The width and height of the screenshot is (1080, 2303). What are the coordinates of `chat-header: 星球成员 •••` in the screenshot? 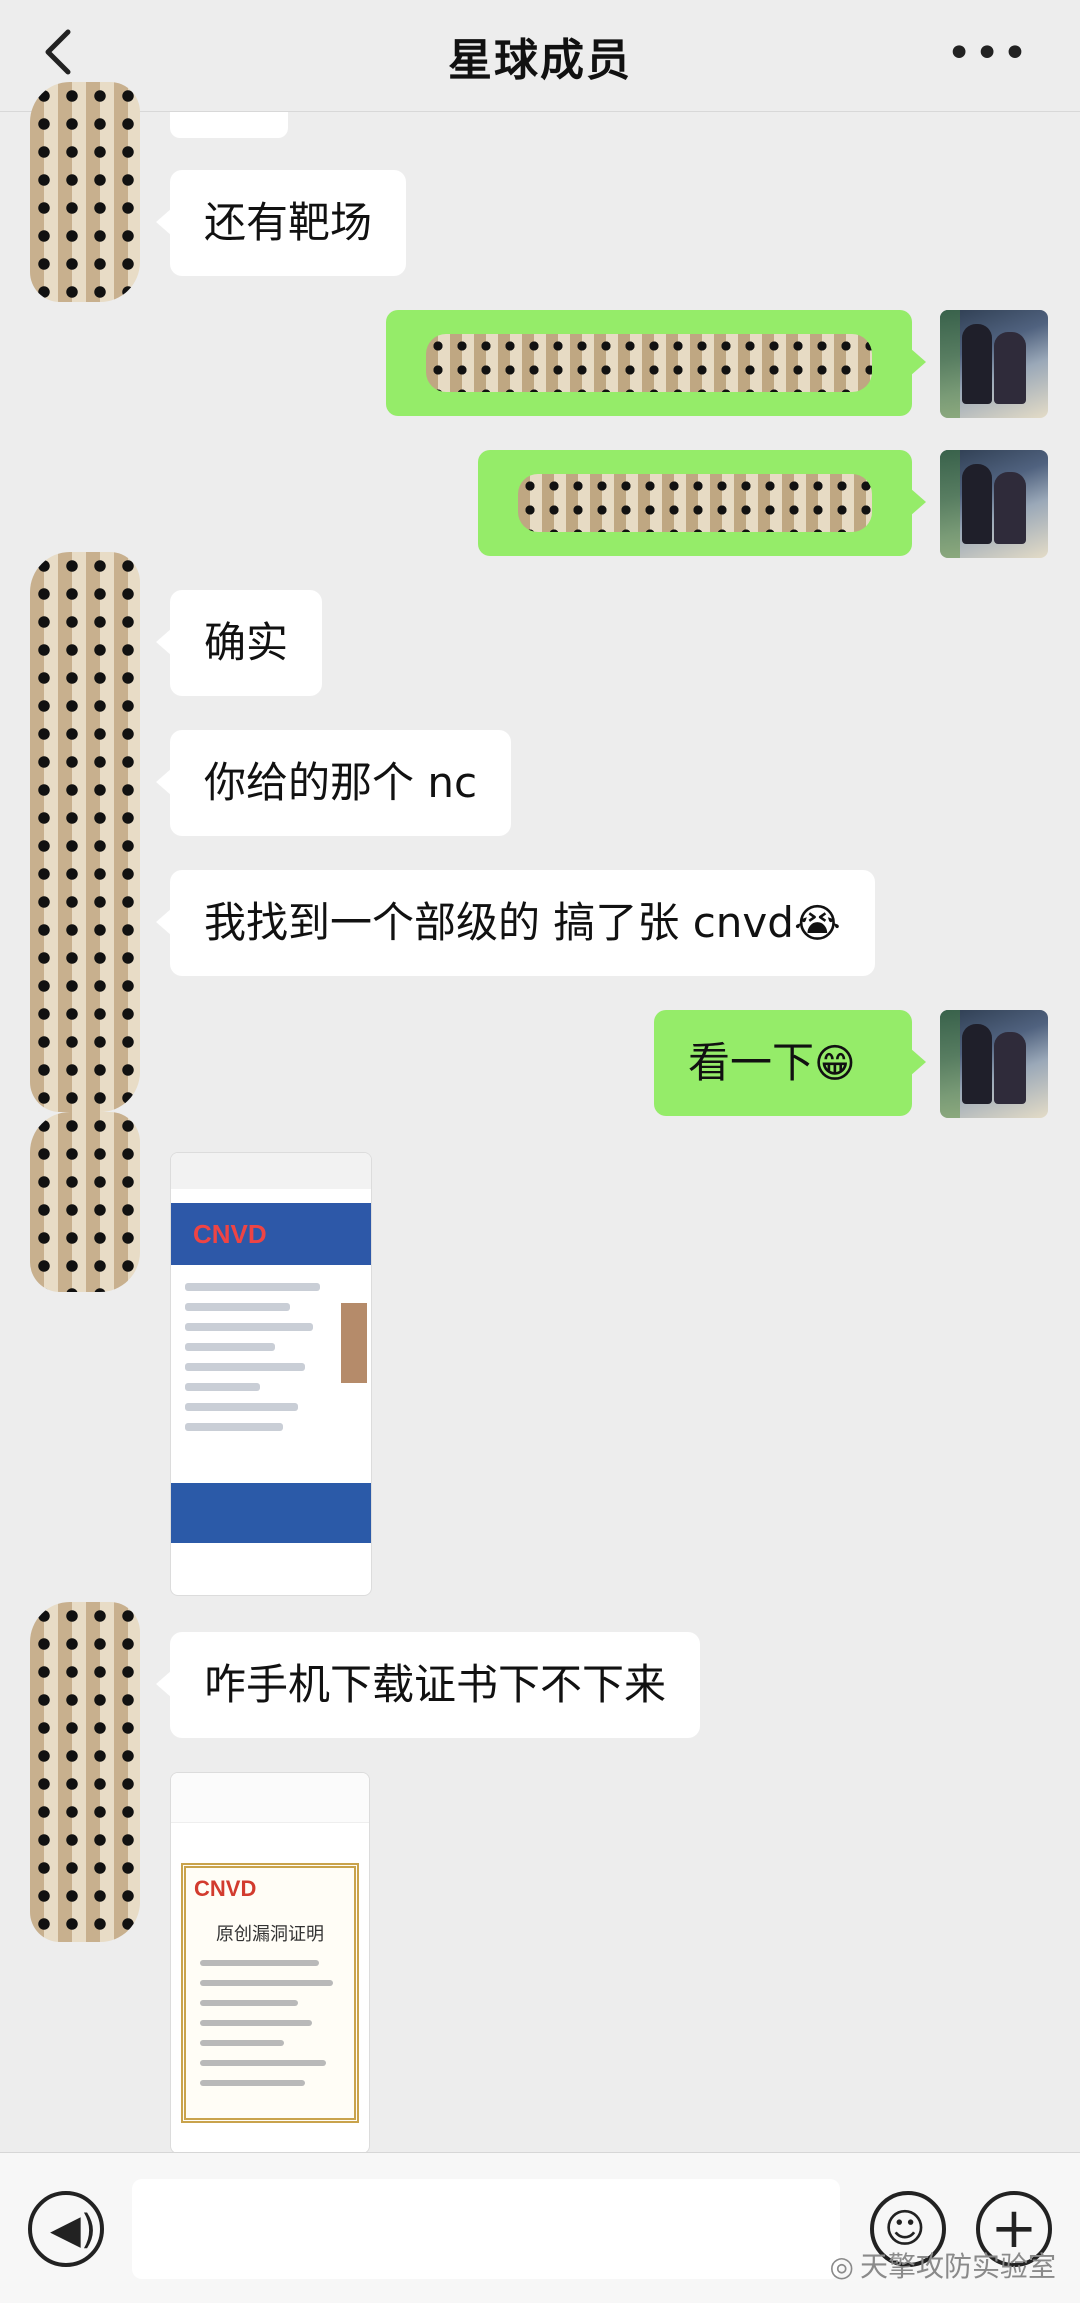 It's located at (540, 56).